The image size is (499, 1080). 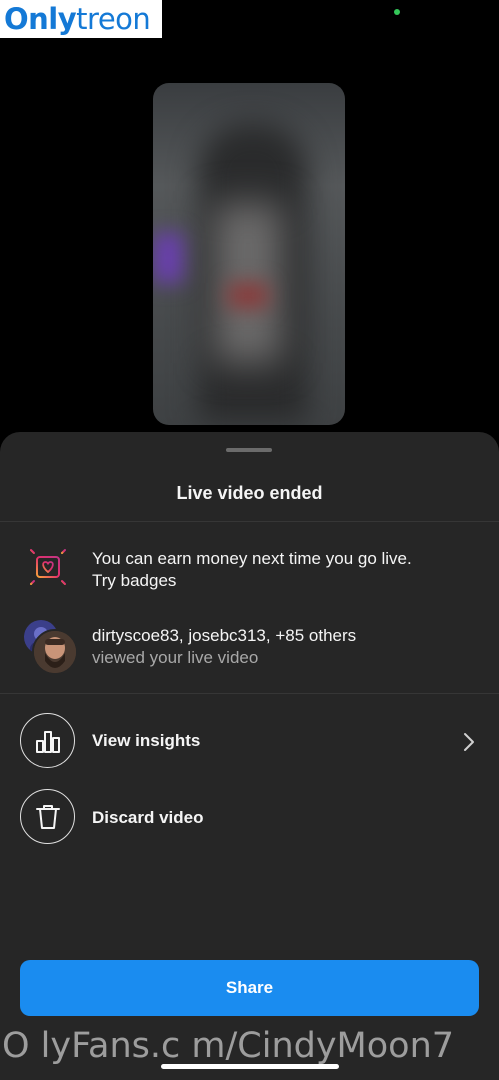 What do you see at coordinates (228, 1046) in the screenshot?
I see `url-watermark: O lyFans.c m/CindyMoon7` at bounding box center [228, 1046].